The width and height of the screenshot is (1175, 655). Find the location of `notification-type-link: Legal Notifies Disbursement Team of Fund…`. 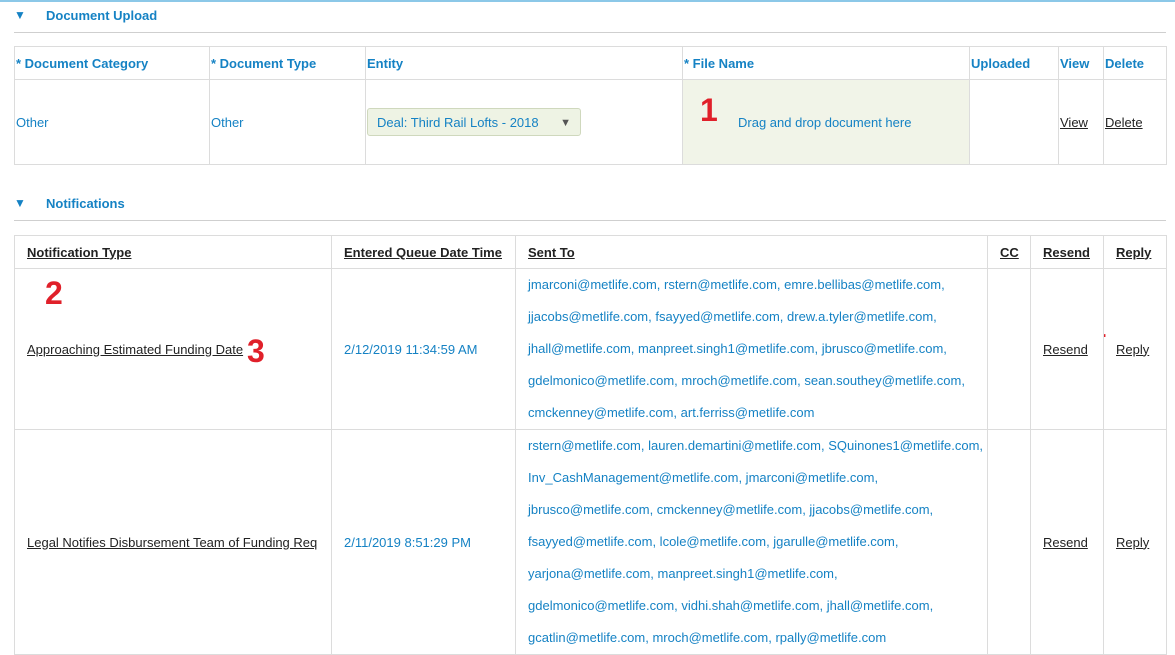

notification-type-link: Legal Notifies Disbursement Team of Fund… is located at coordinates (172, 542).